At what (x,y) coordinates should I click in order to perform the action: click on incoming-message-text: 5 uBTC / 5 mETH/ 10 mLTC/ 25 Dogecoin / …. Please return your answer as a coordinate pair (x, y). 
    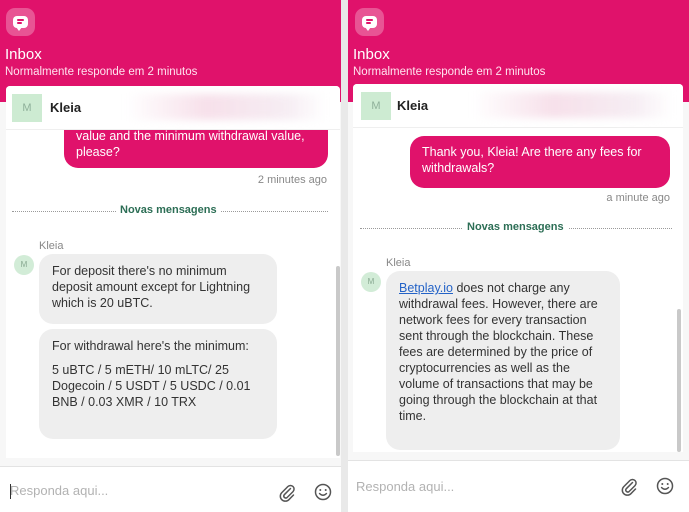
    Looking at the image, I should click on (151, 386).